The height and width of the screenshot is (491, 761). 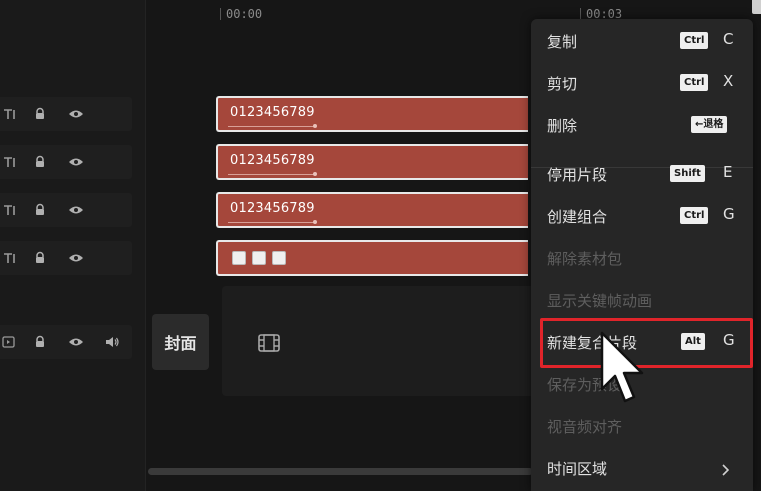 What do you see at coordinates (269, 345) in the screenshot?
I see `film-icon` at bounding box center [269, 345].